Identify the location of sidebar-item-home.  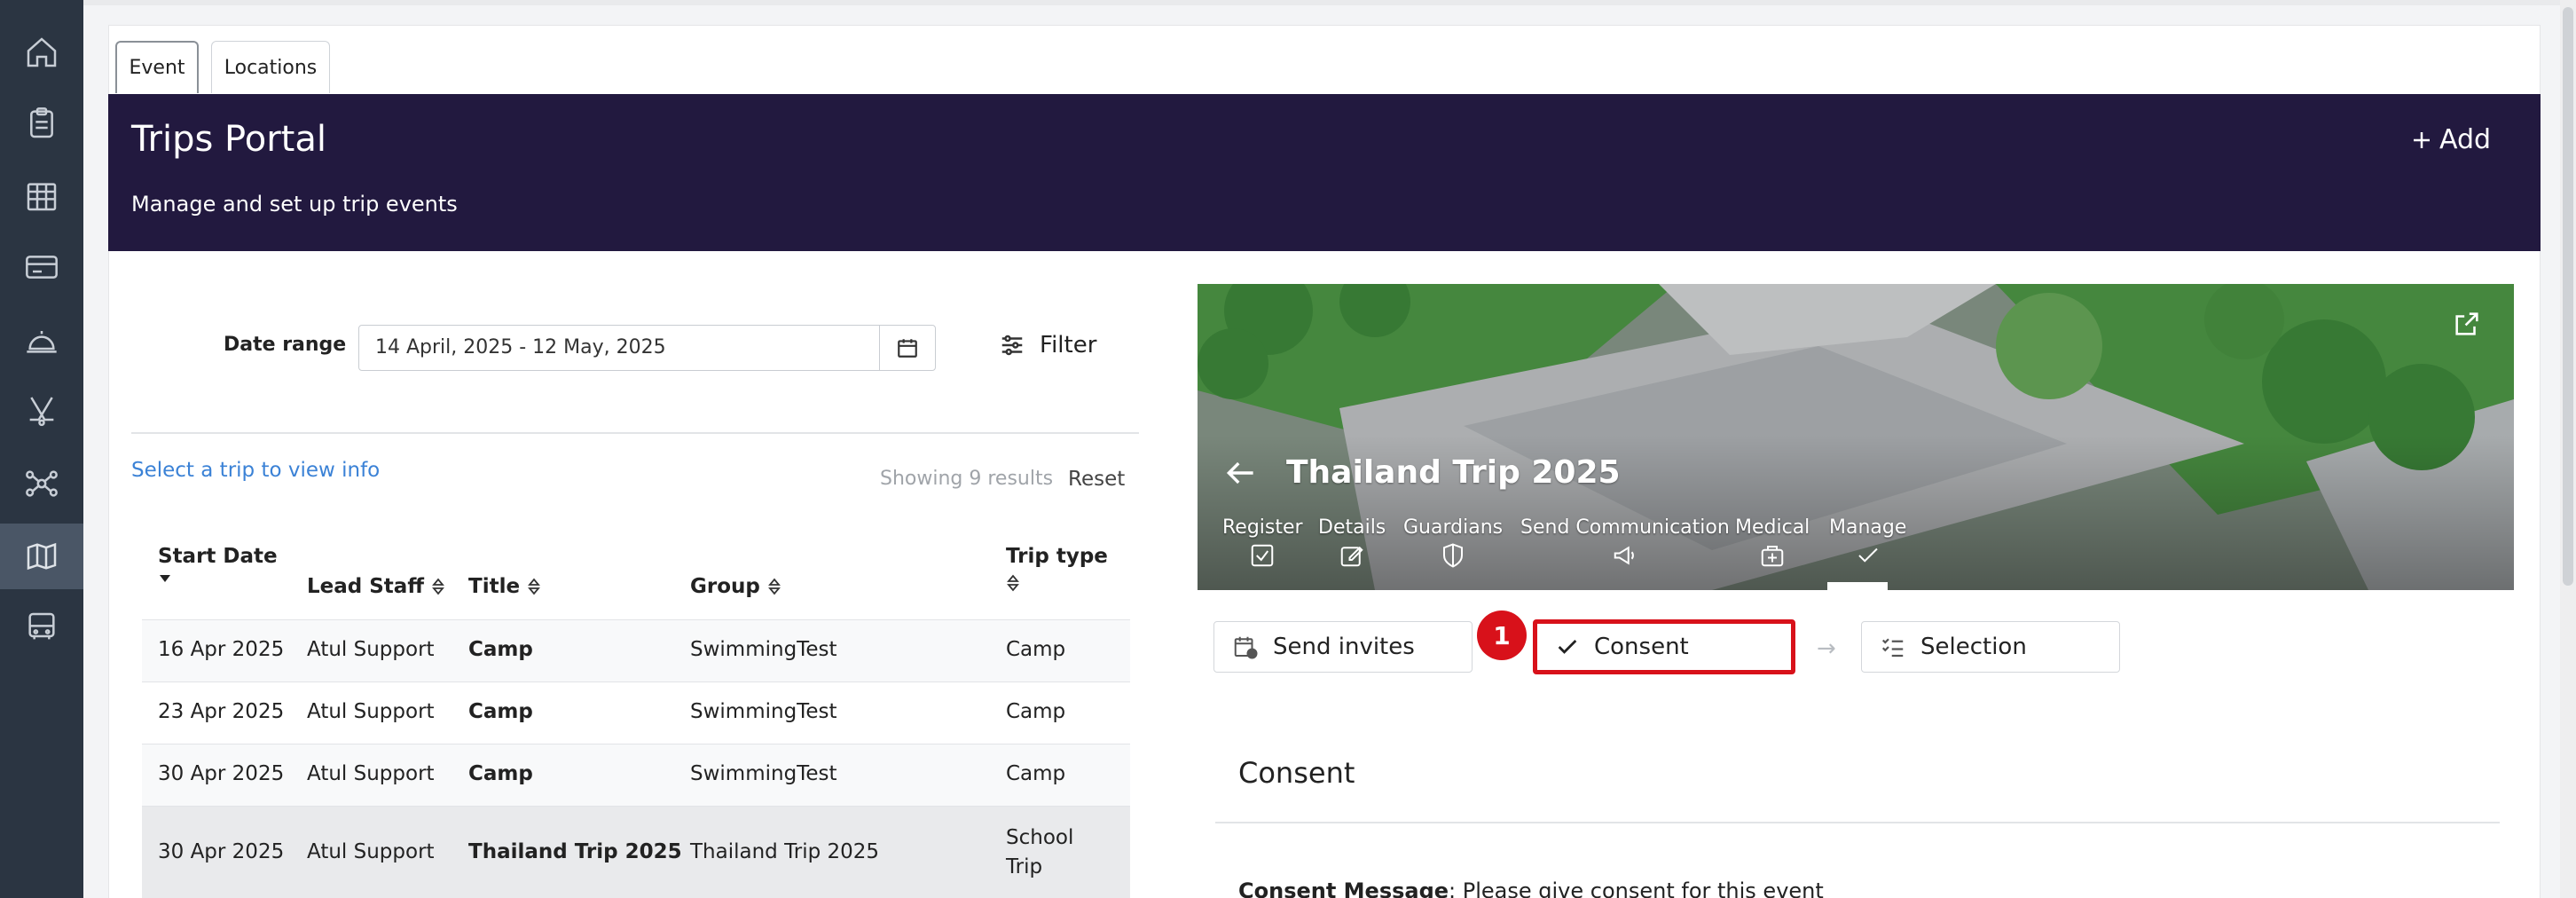
(41, 52).